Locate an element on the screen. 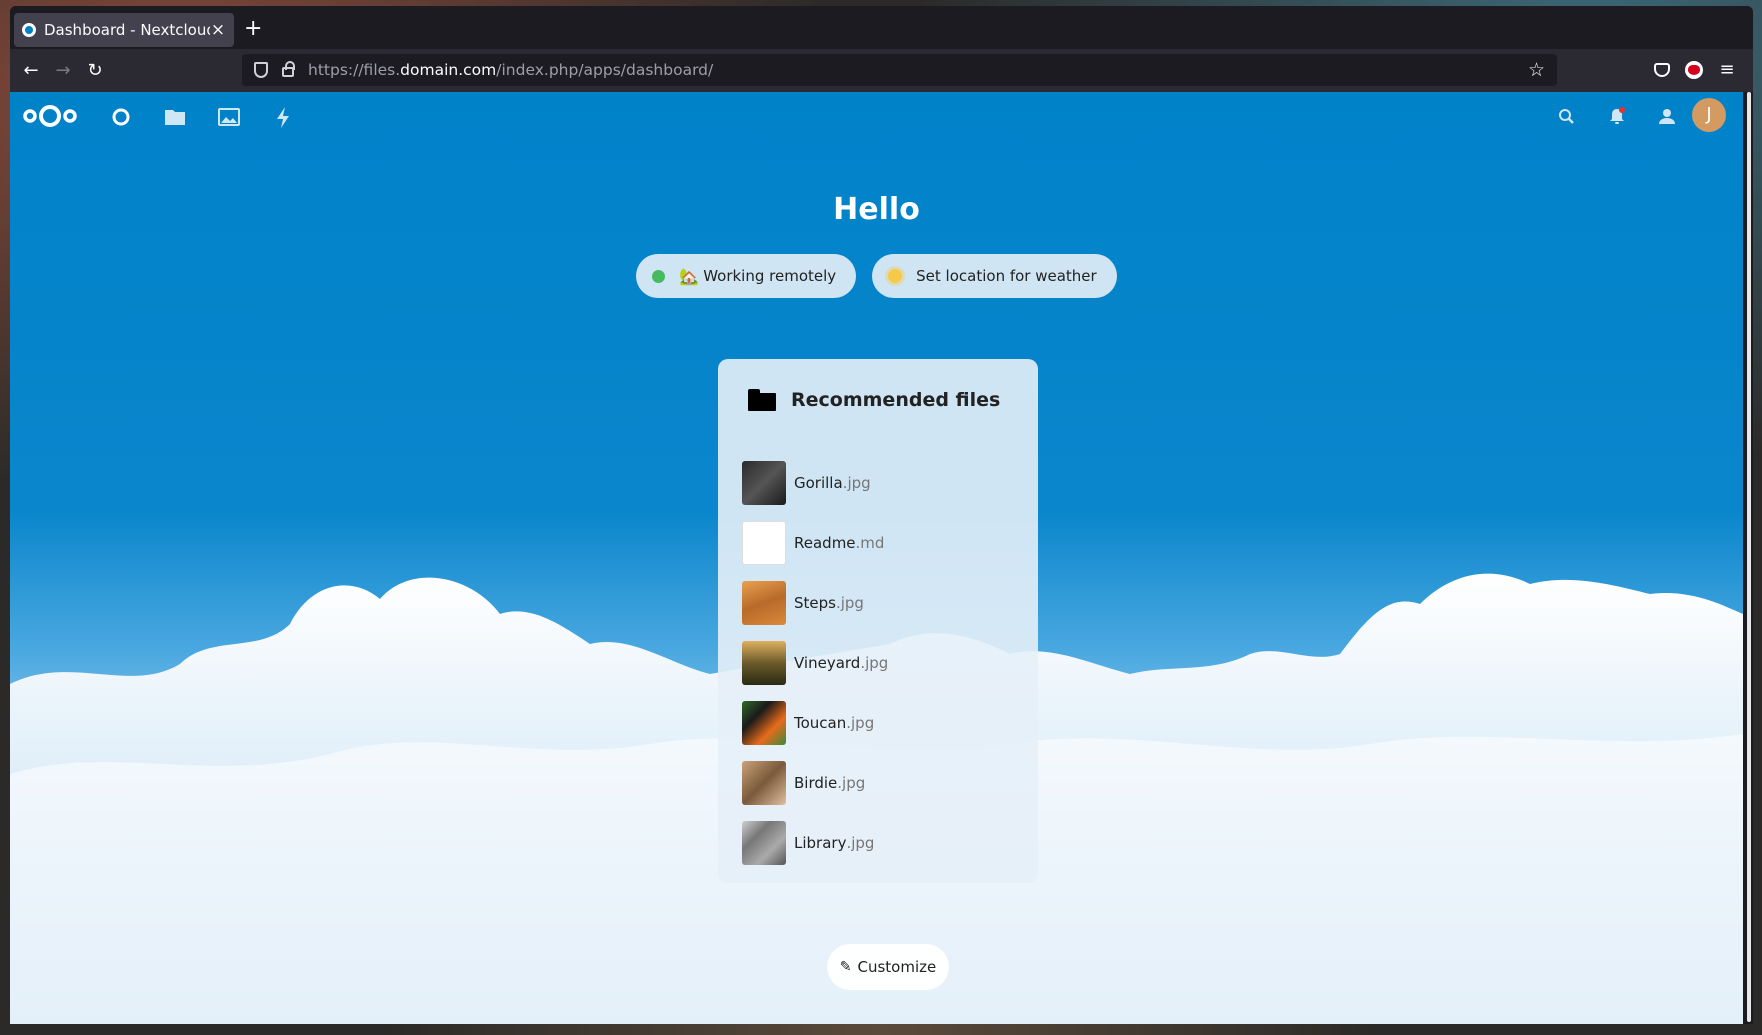 The height and width of the screenshot is (1035, 1762). tab-strip: Dashboard - Nextcloud × + is located at coordinates (881, 27).